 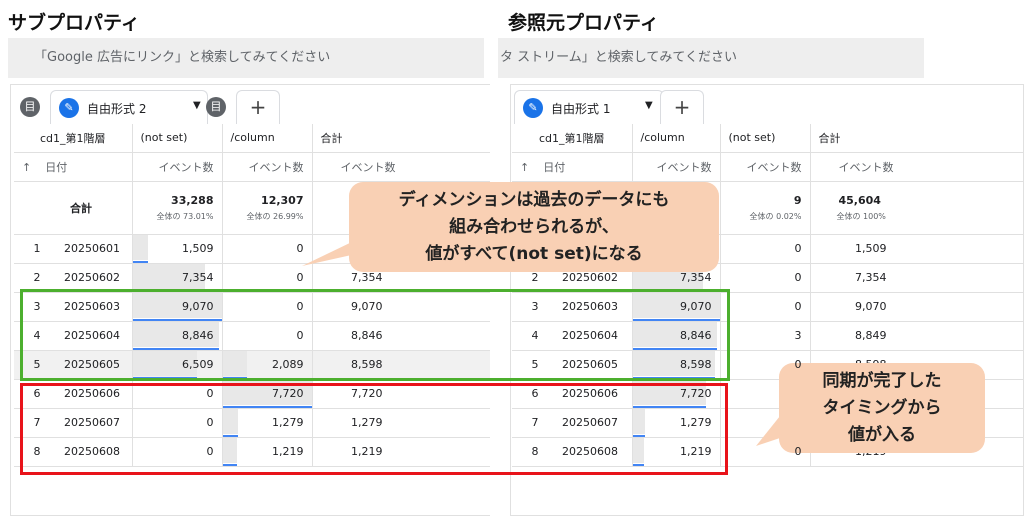 What do you see at coordinates (765, 208) in the screenshot?
I see `total-cell: 9 全体の 0.02%` at bounding box center [765, 208].